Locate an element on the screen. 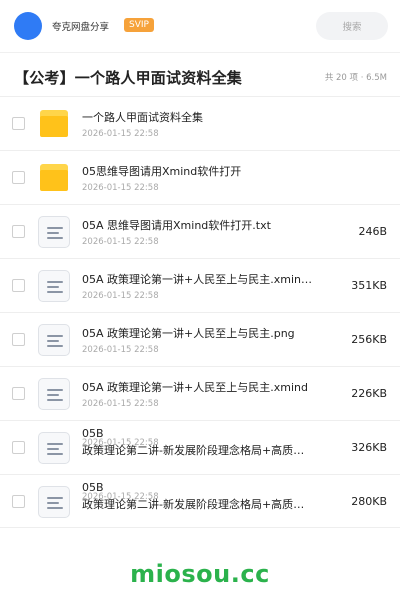 The height and width of the screenshot is (600, 400). title-row: 【公考】一个路人甲面试资料全集 共 20 项 · 6.5M is located at coordinates (200, 74).